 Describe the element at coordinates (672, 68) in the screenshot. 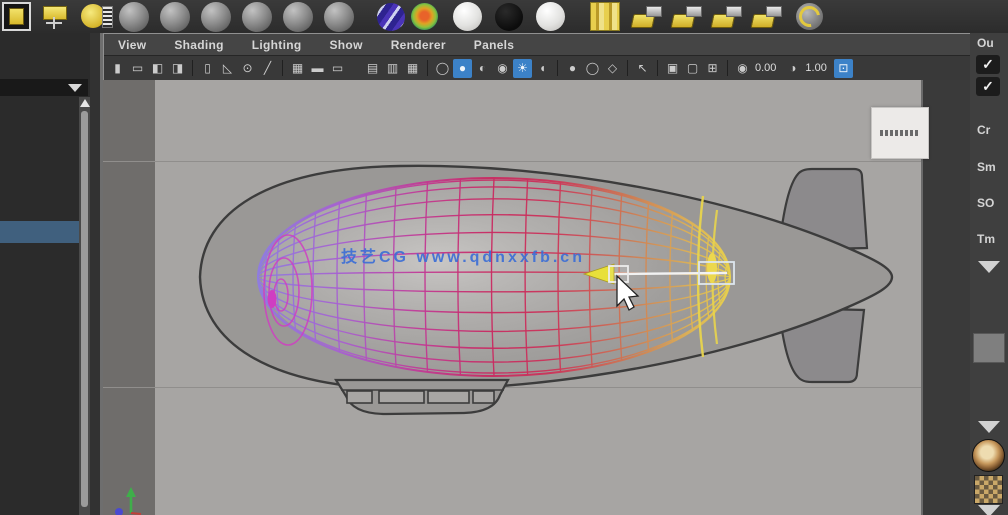

I see `image-plane-icon: ▣` at that location.